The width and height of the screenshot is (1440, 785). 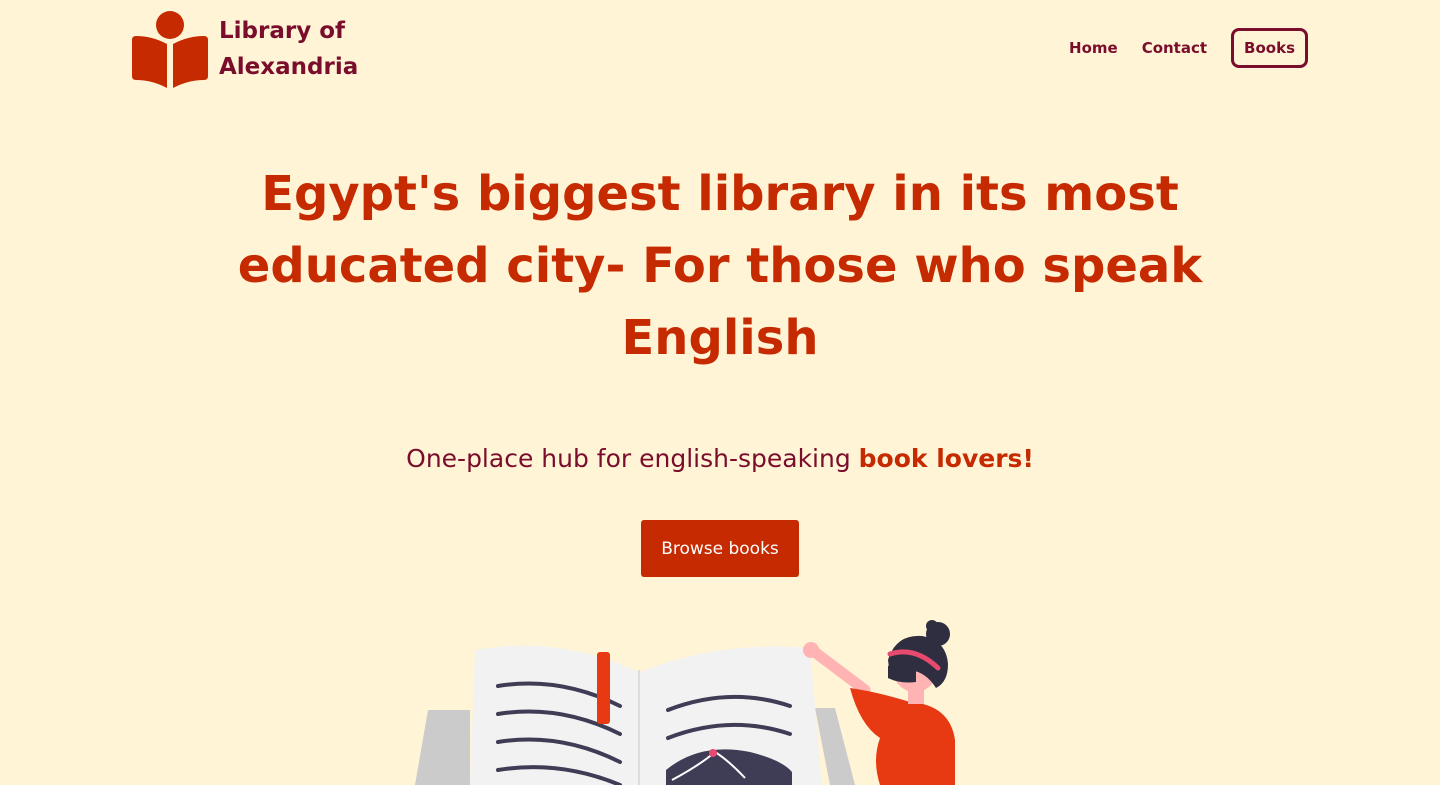 I want to click on nav-contact-link: Contact, so click(x=1174, y=48).